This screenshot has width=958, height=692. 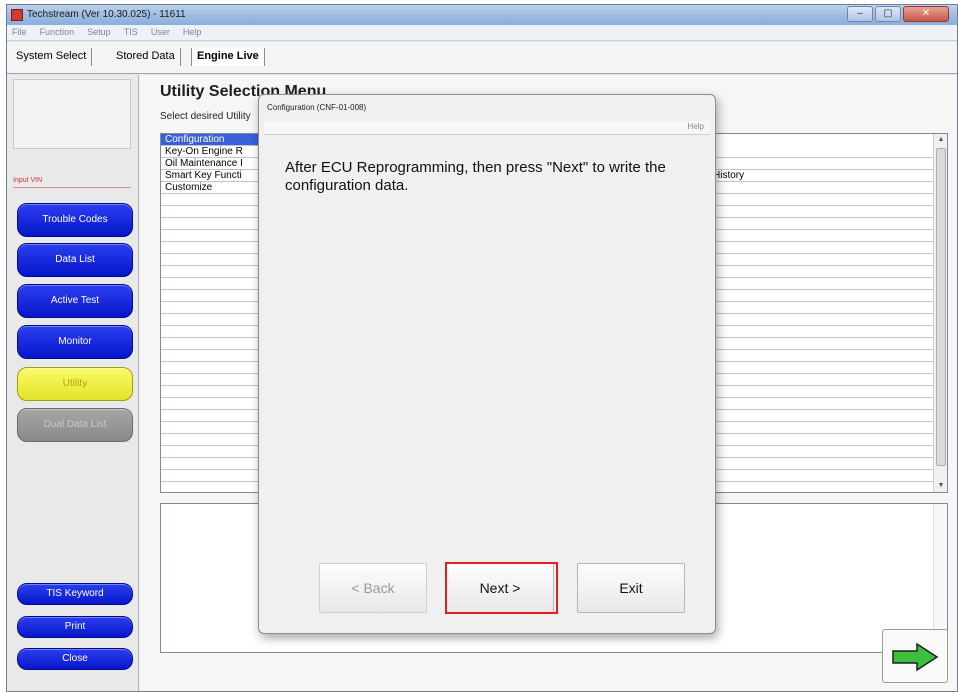 I want to click on data-list-button: Data List, so click(x=75, y=260).